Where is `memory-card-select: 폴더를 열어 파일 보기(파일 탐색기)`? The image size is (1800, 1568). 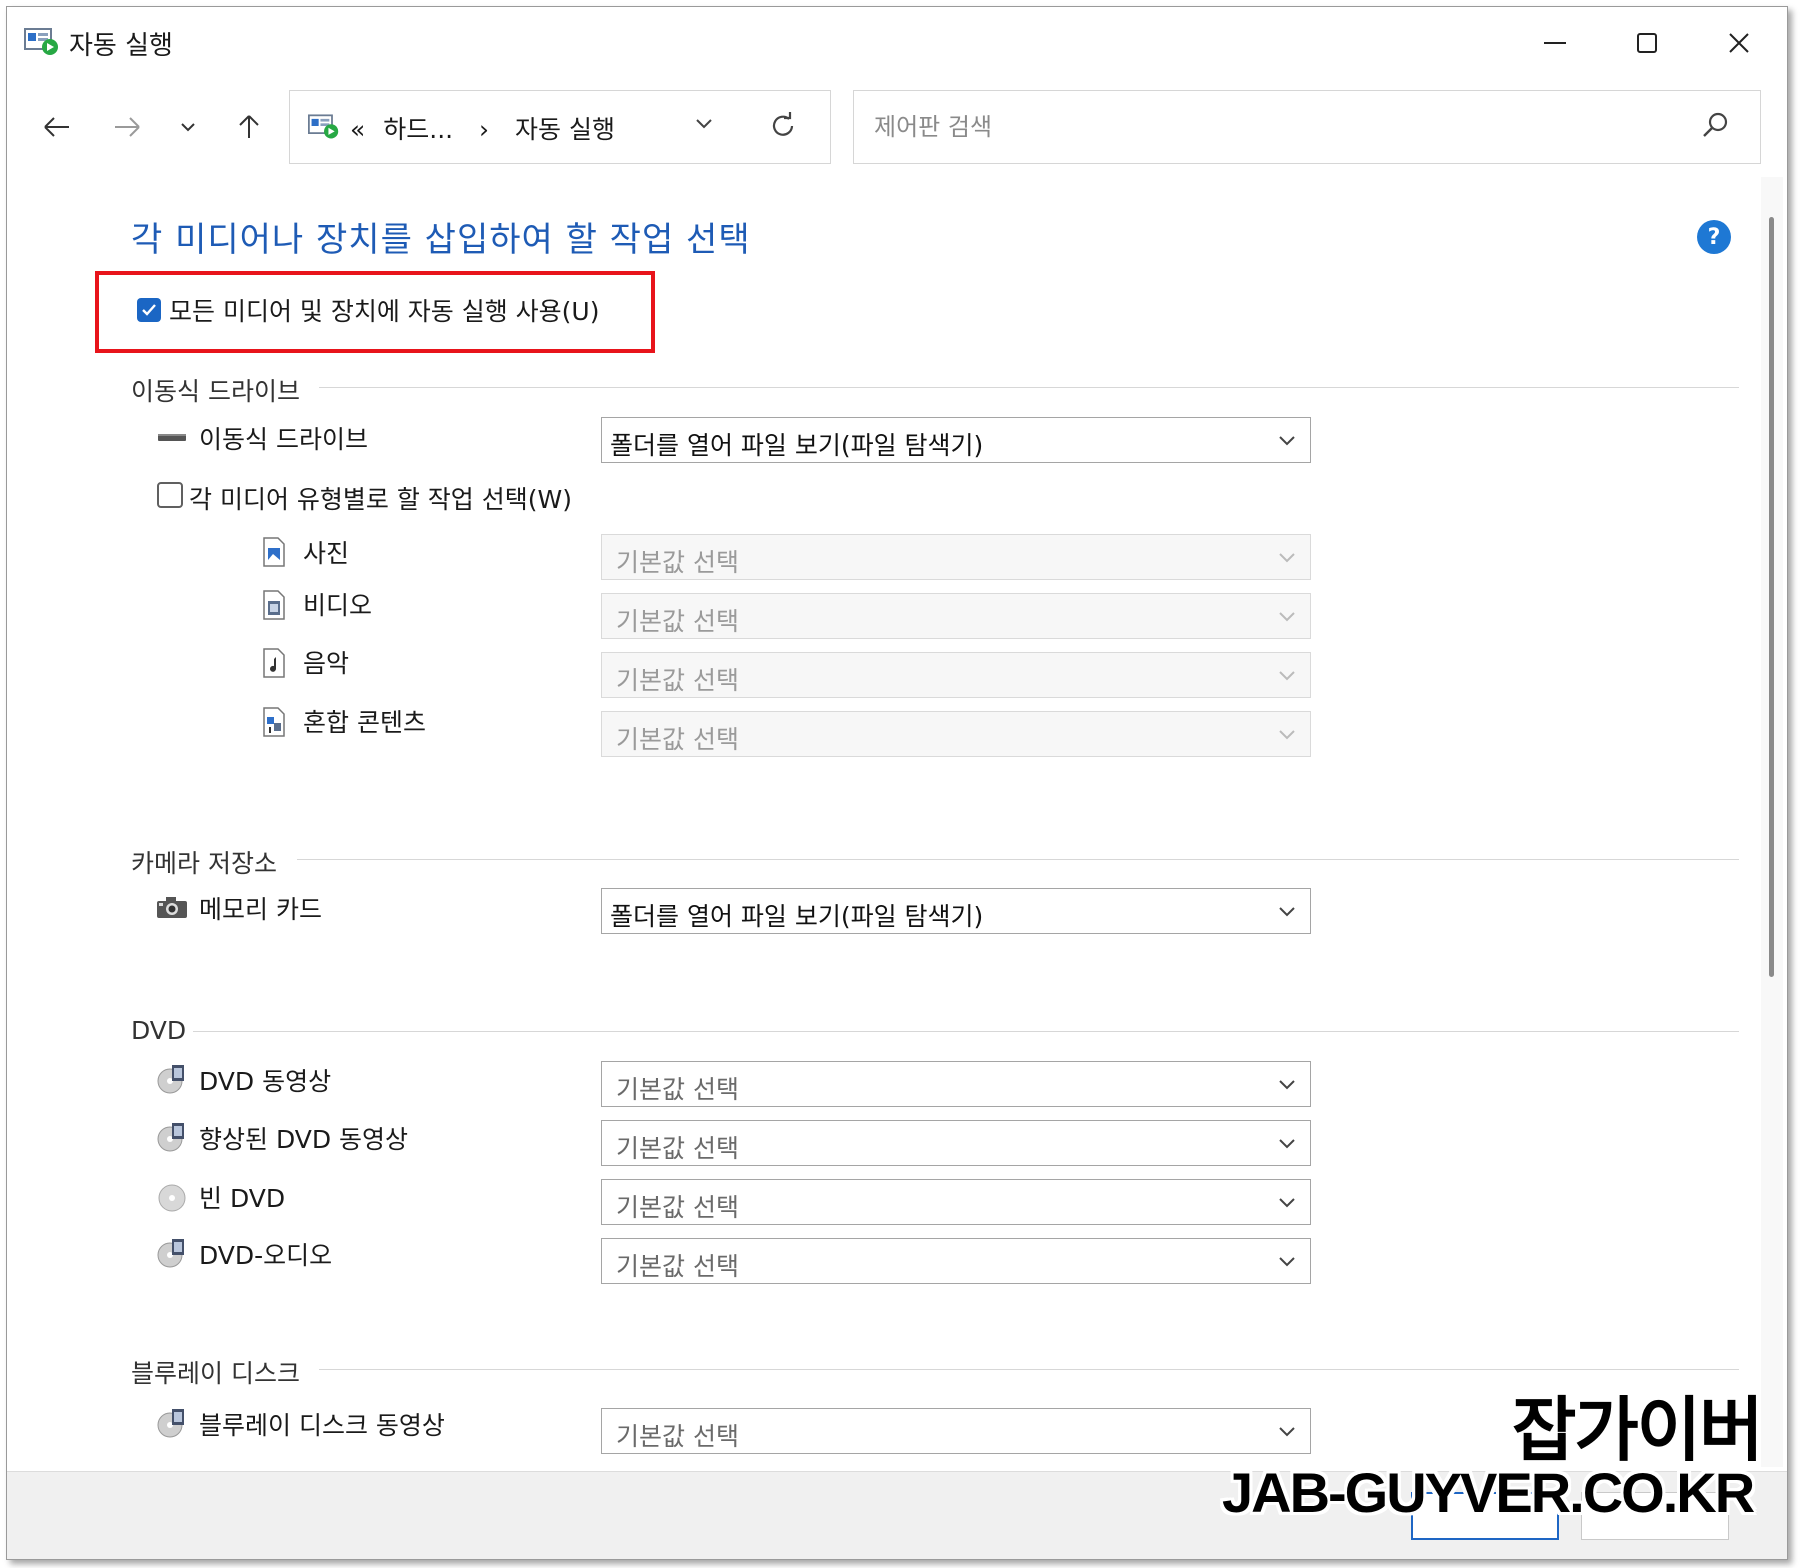 memory-card-select: 폴더를 열어 파일 보기(파일 탐색기) is located at coordinates (956, 911).